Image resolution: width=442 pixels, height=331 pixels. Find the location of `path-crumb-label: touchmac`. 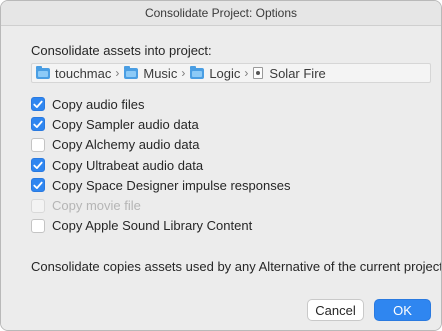

path-crumb-label: touchmac is located at coordinates (83, 73).